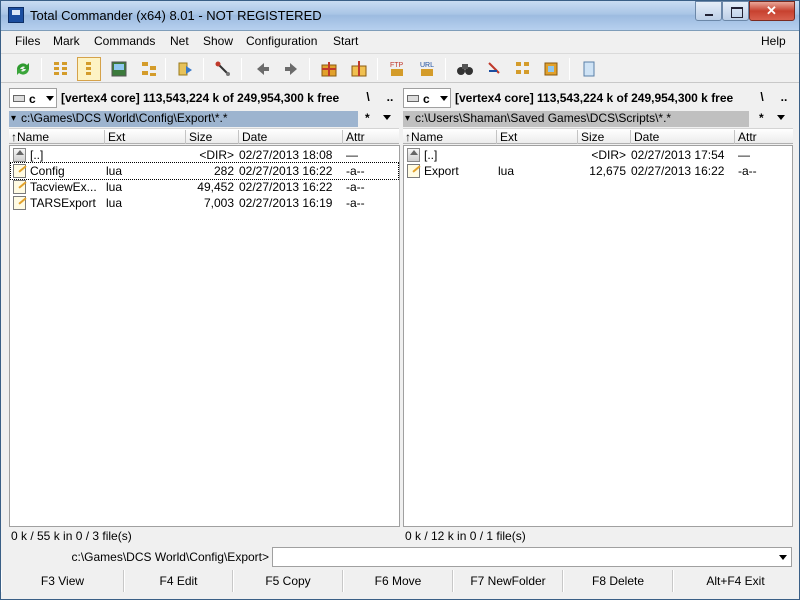  What do you see at coordinates (146, 137) in the screenshot?
I see `left-col-ext: Ext` at bounding box center [146, 137].